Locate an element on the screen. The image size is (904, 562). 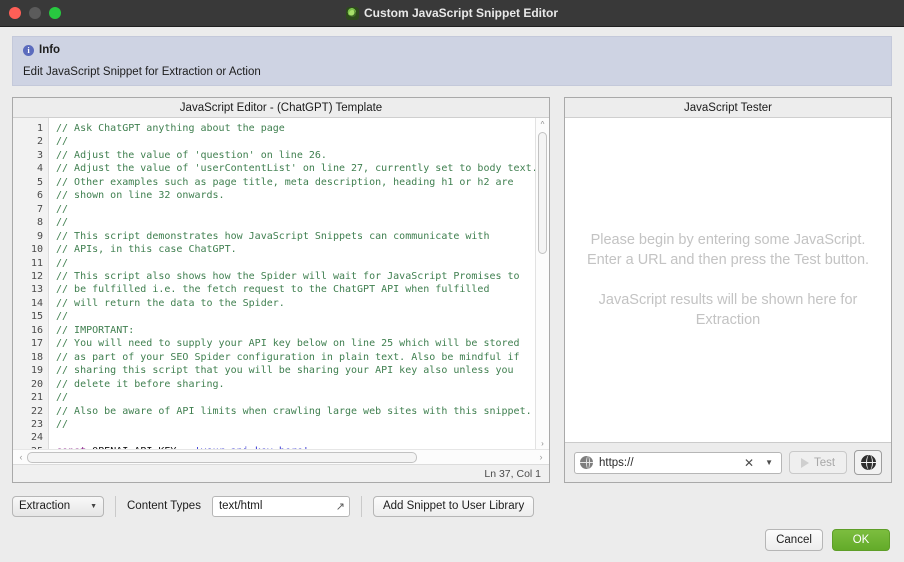
line-number: 18 is located at coordinates (36, 357).